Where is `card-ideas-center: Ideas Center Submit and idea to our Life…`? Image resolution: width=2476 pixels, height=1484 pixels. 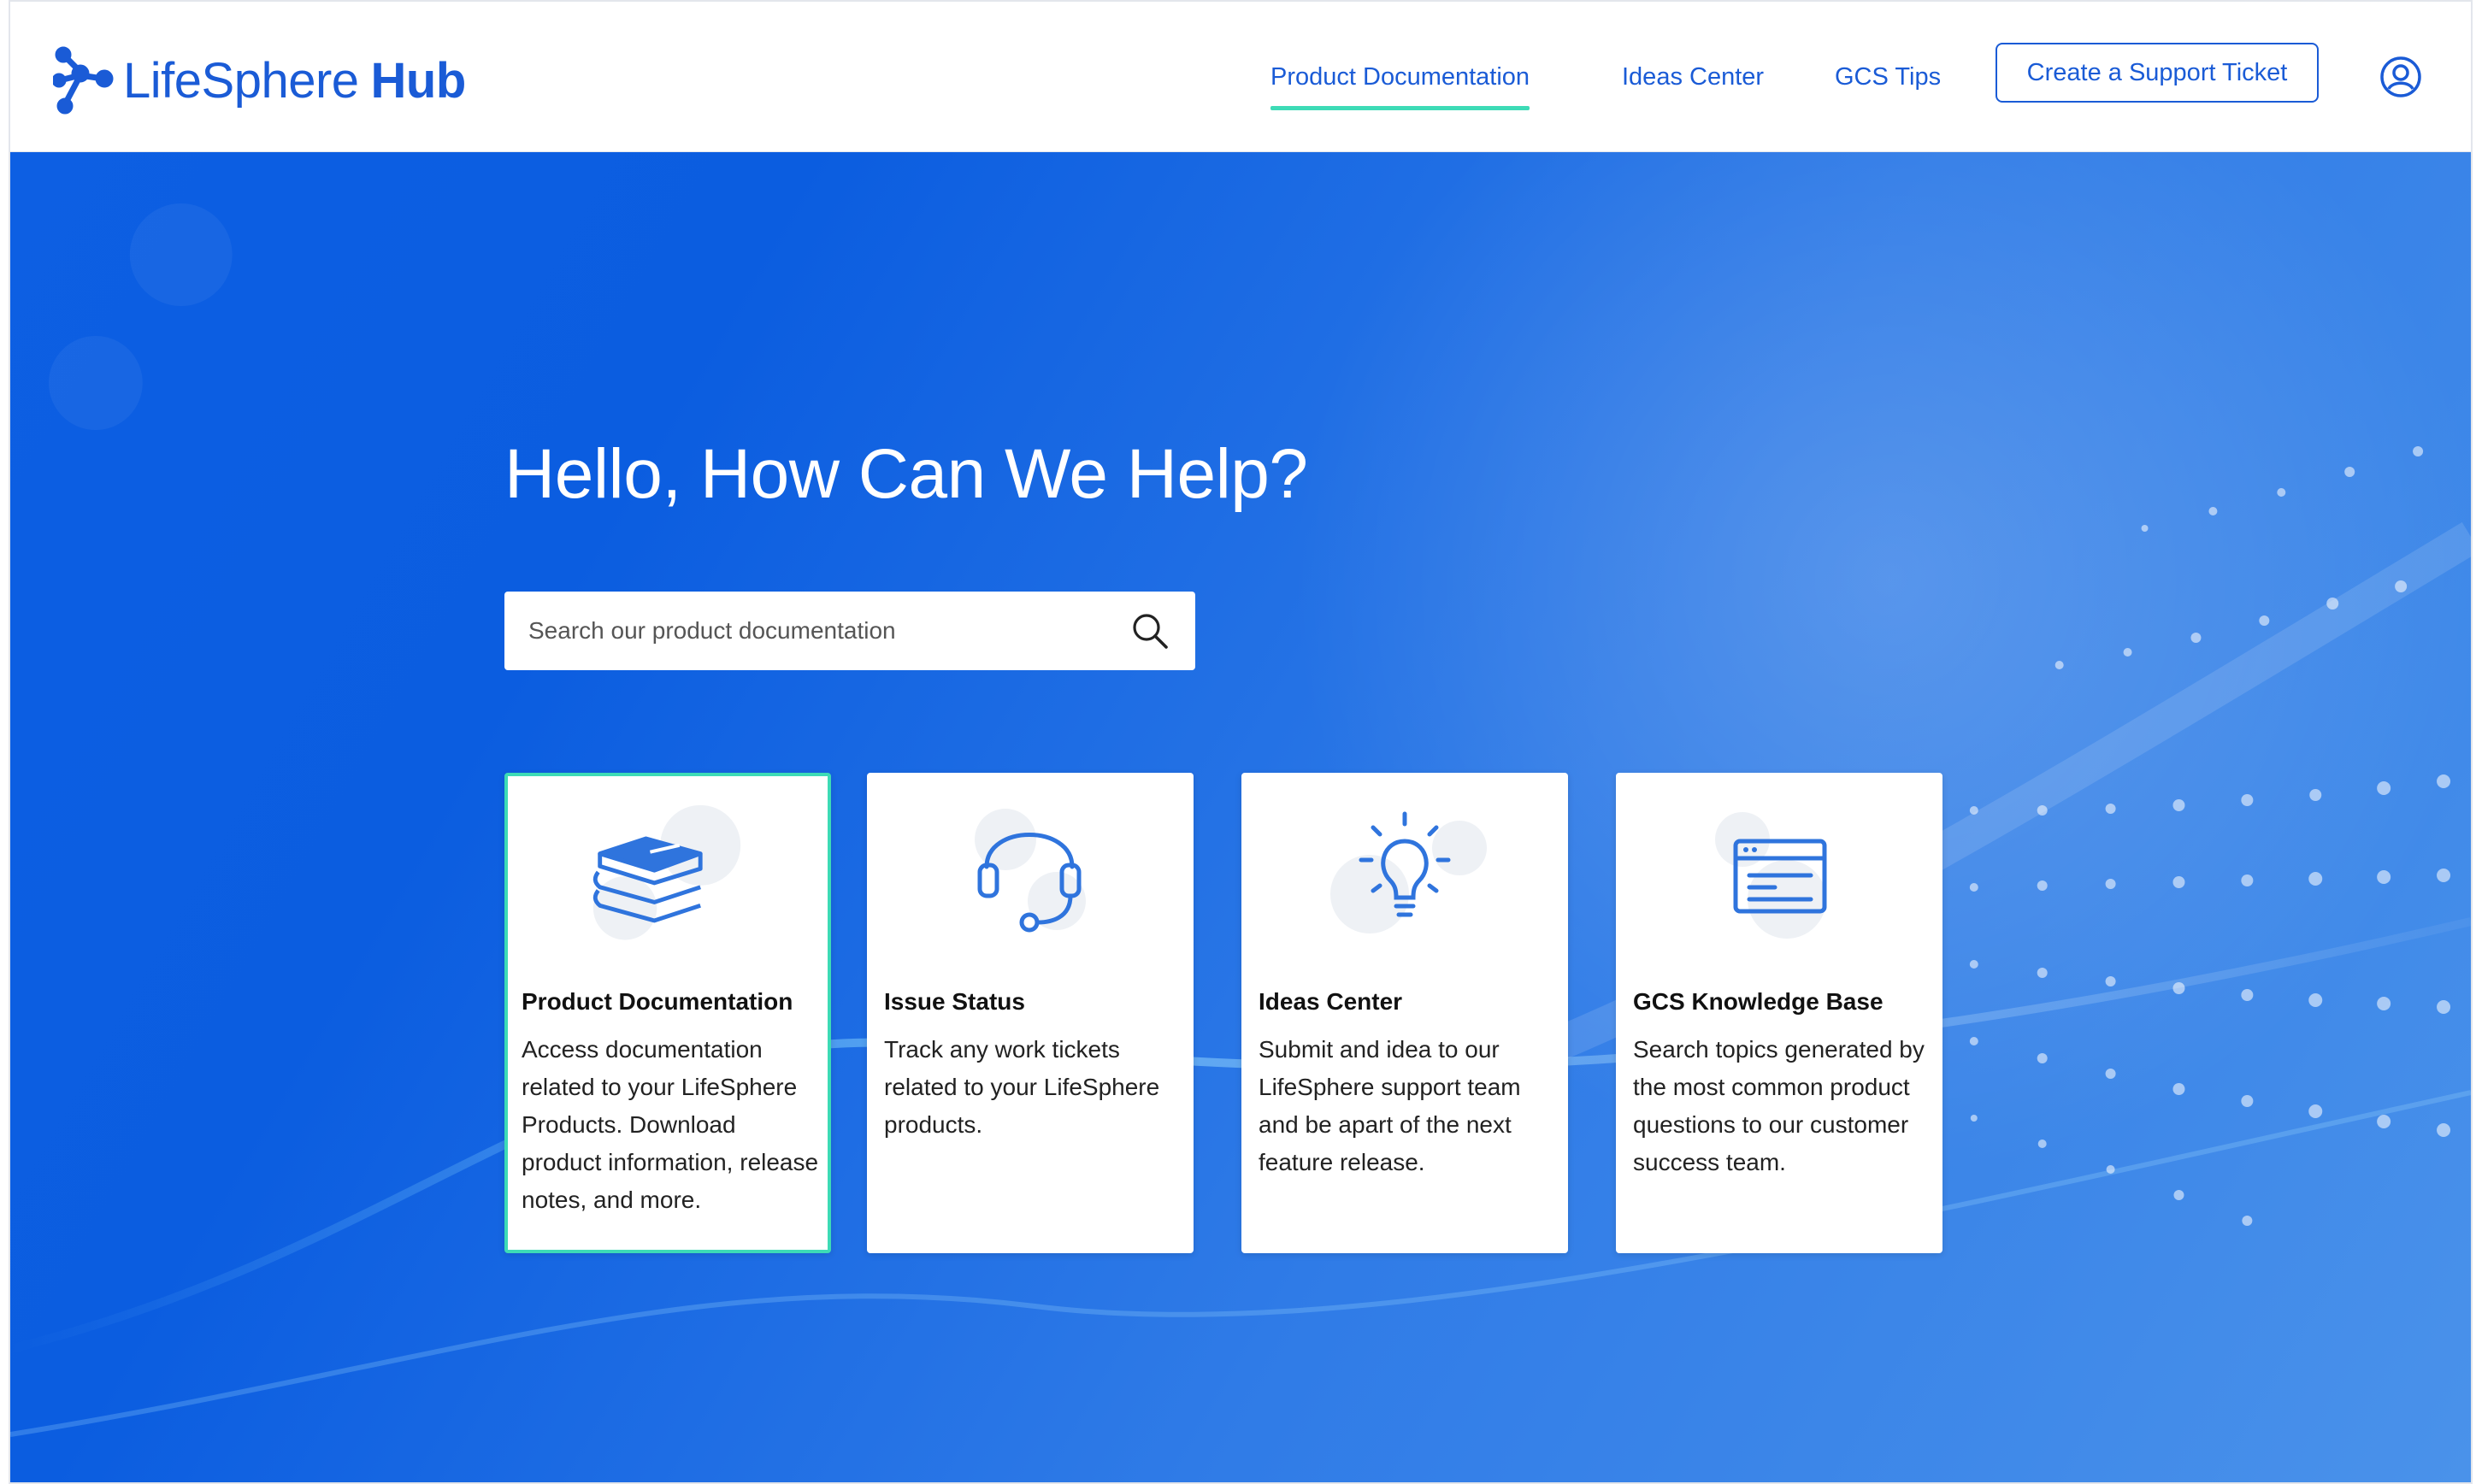 card-ideas-center: Ideas Center Submit and idea to our Life… is located at coordinates (1404, 1013).